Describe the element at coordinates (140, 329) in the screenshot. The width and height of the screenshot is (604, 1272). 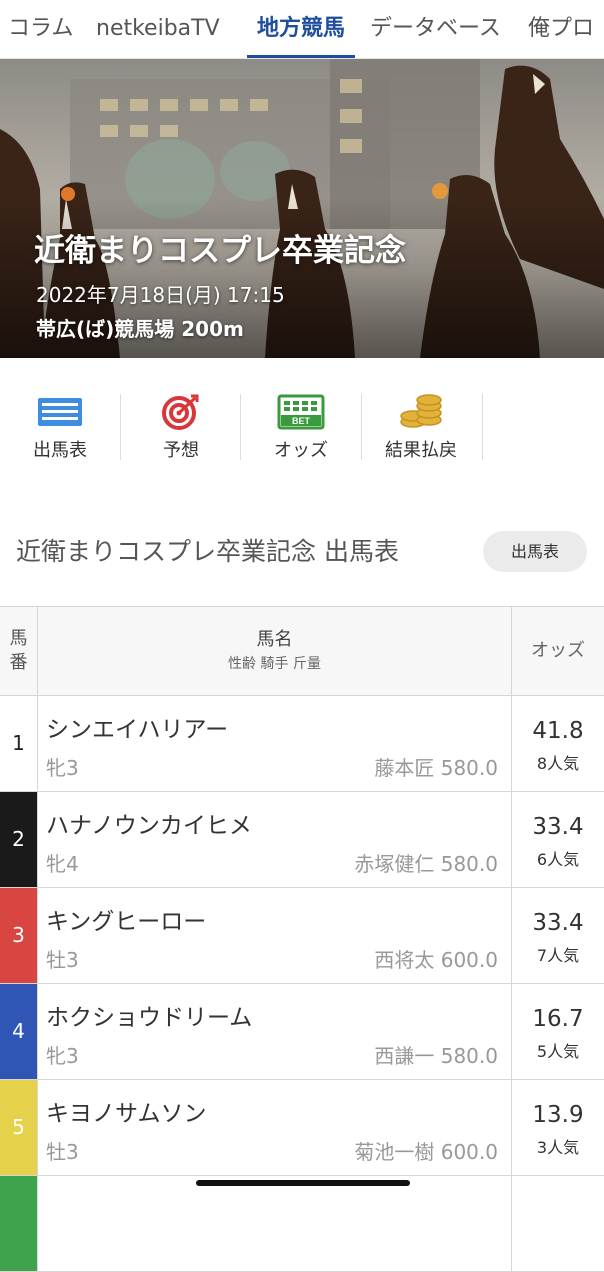
I see `race-venue: 帯広(ば)競馬場 200m` at that location.